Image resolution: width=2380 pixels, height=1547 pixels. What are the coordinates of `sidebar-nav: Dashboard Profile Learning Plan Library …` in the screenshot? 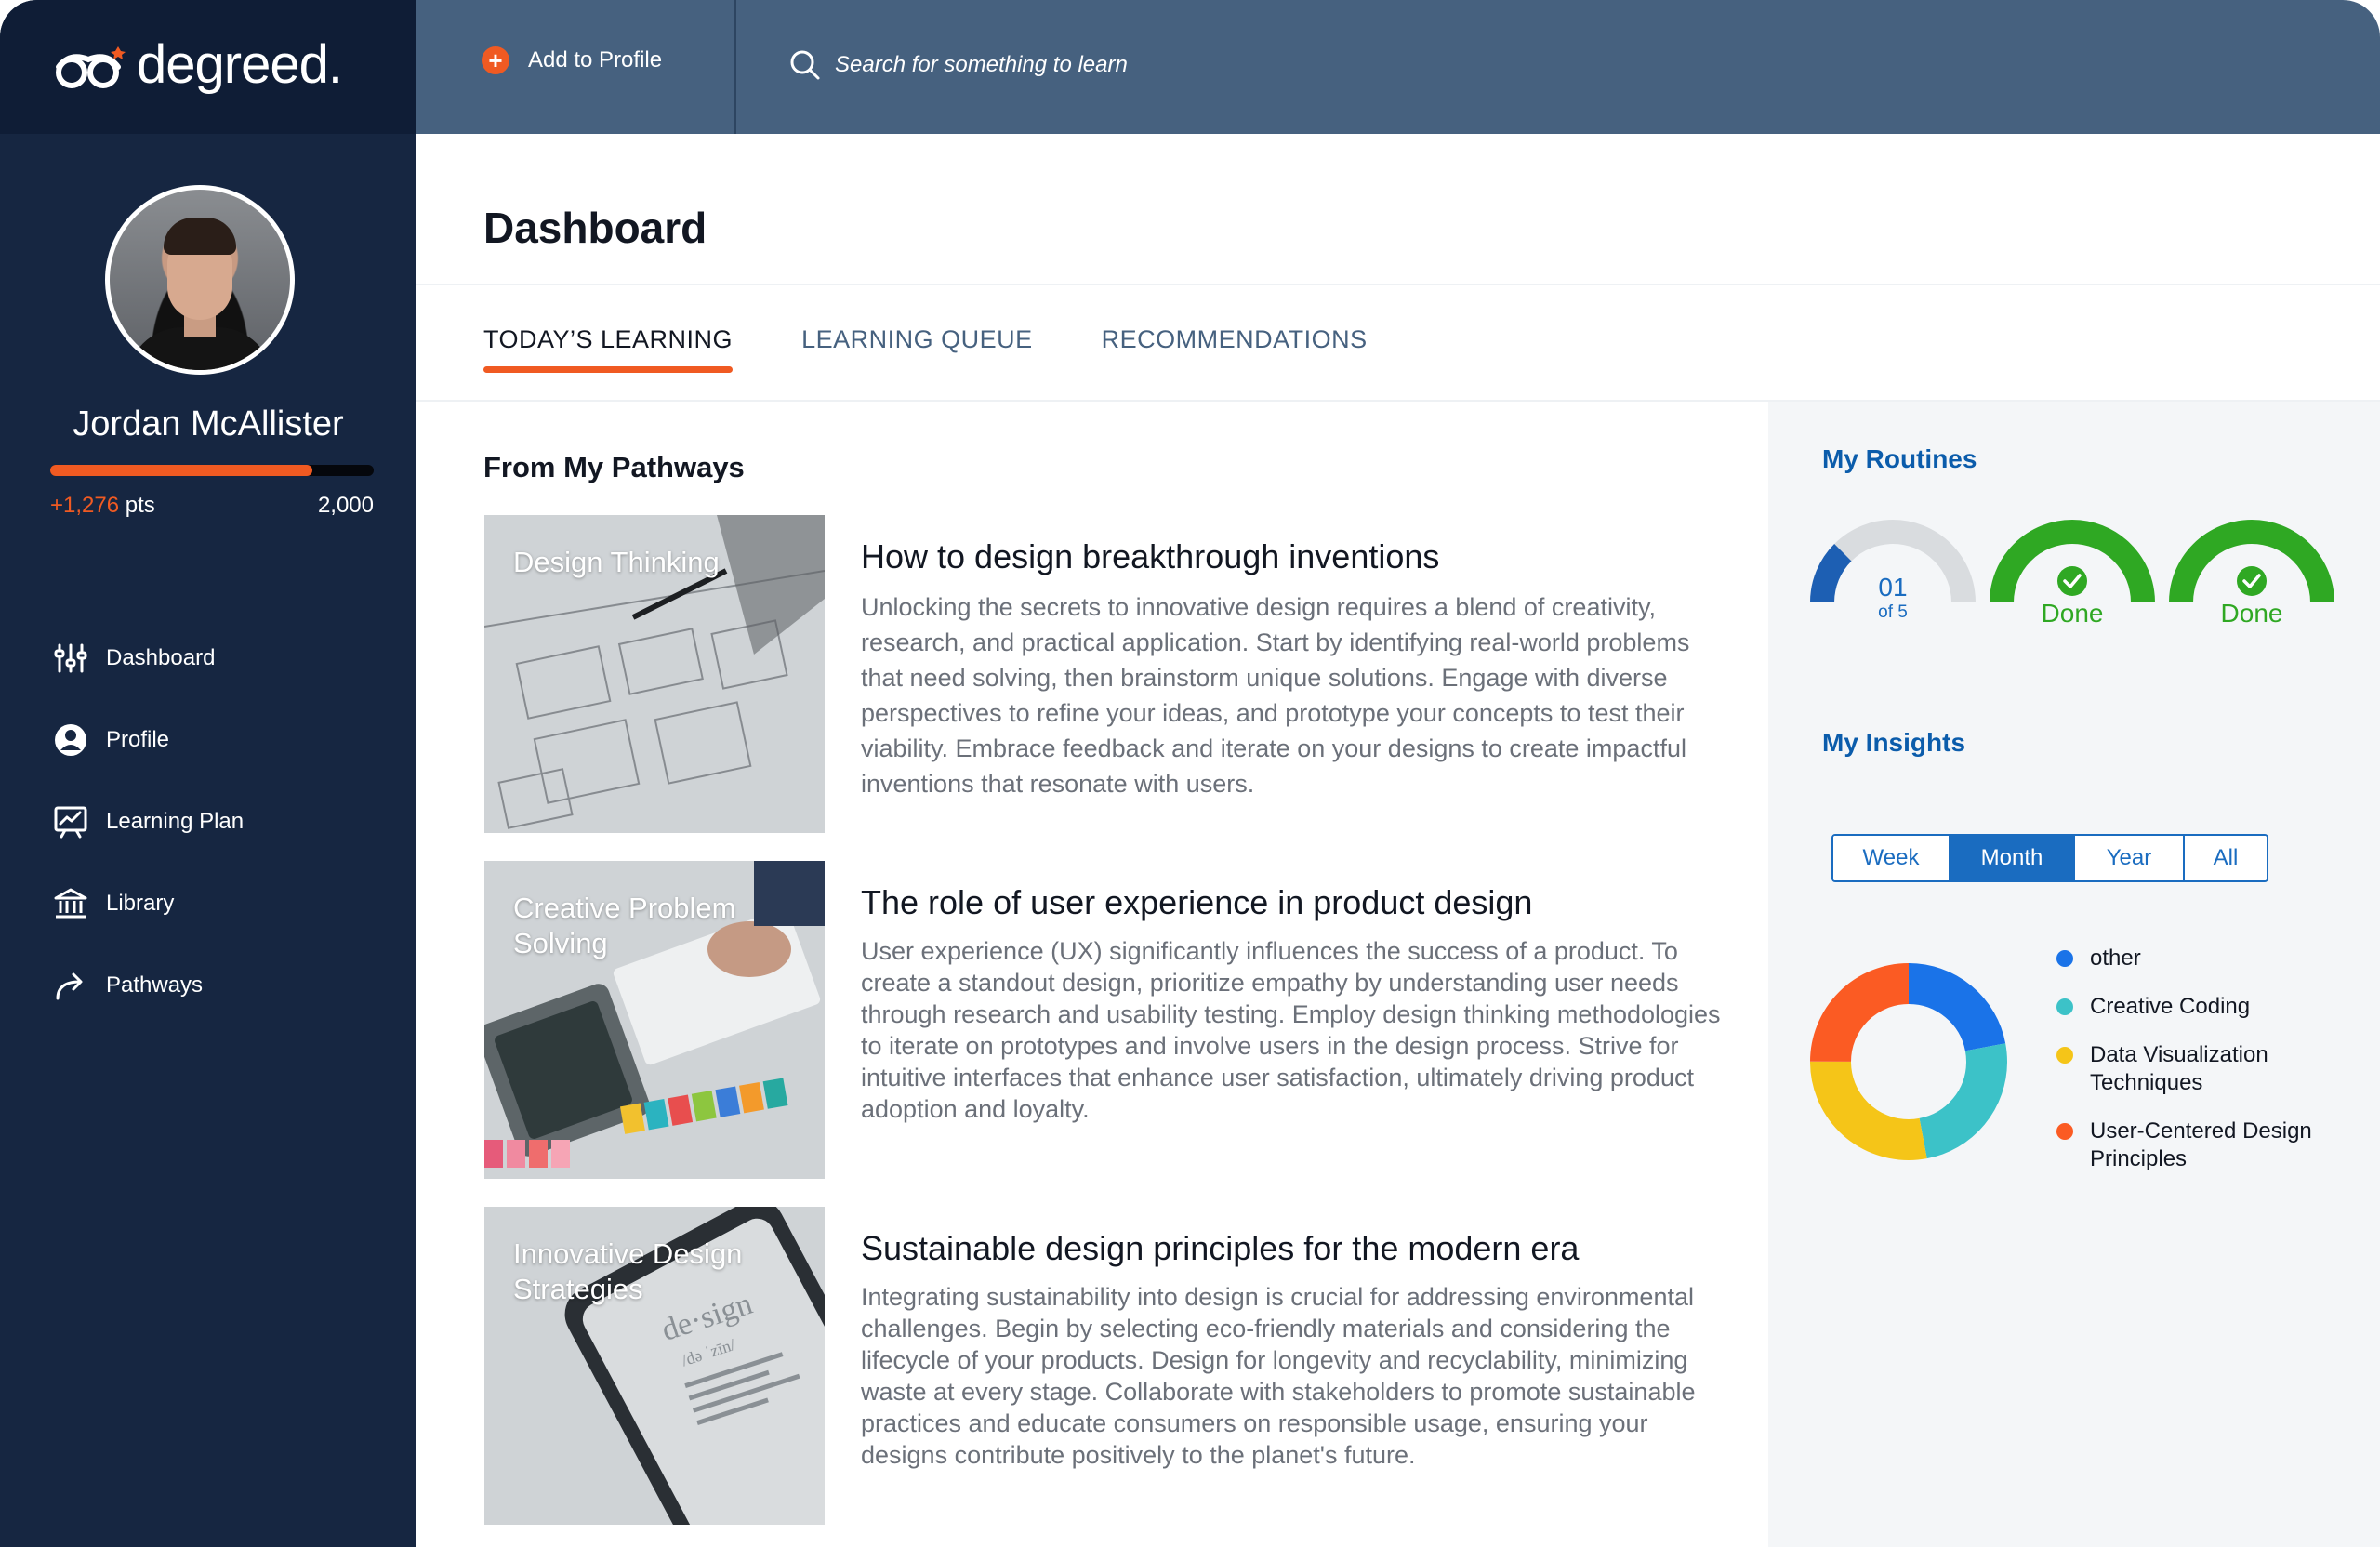 It's located at (217, 821).